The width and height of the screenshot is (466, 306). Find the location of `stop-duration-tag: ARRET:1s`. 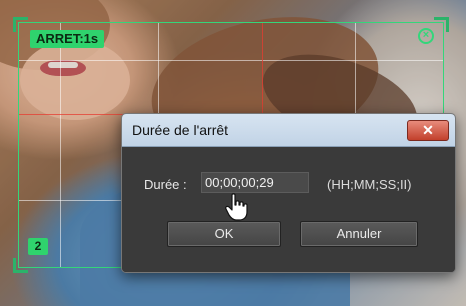

stop-duration-tag: ARRET:1s is located at coordinates (67, 39).